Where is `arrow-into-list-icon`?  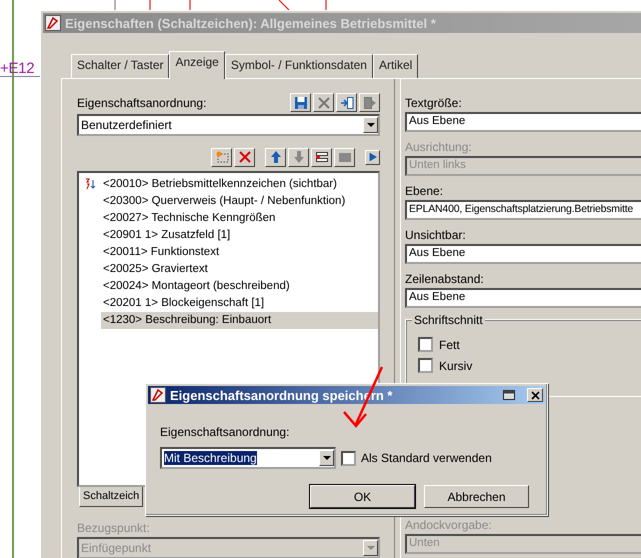 arrow-into-list-icon is located at coordinates (347, 103).